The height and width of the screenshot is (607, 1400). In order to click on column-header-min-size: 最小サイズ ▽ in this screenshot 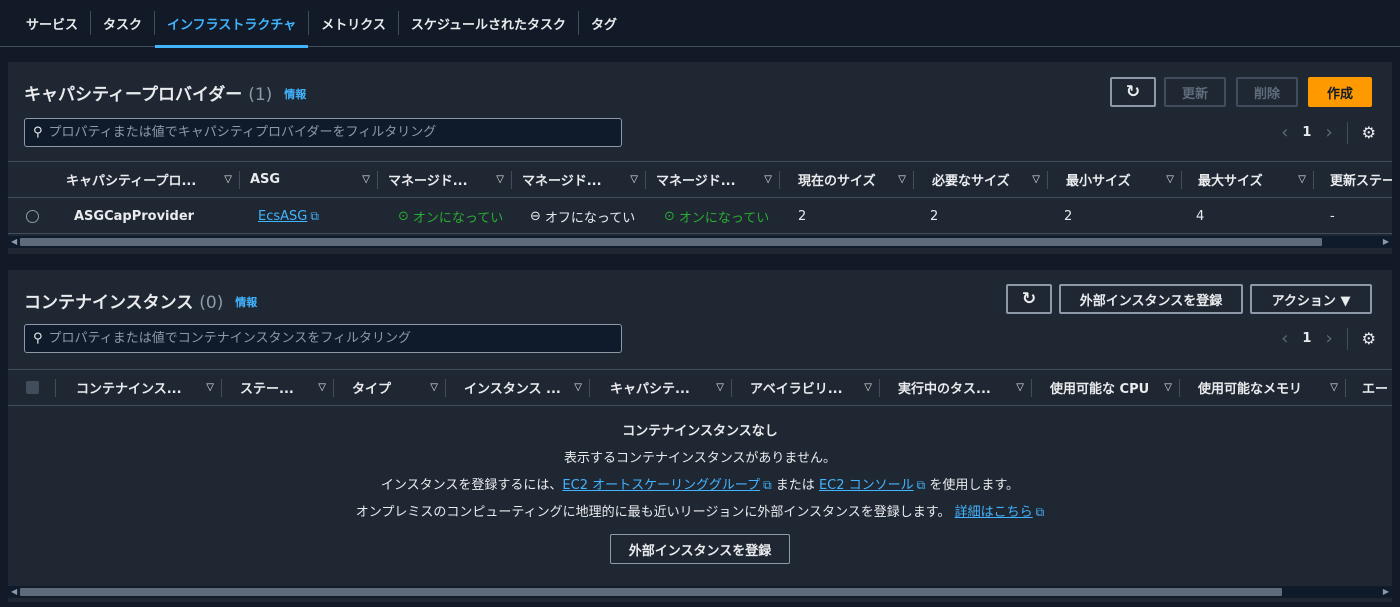, I will do `click(1119, 179)`.